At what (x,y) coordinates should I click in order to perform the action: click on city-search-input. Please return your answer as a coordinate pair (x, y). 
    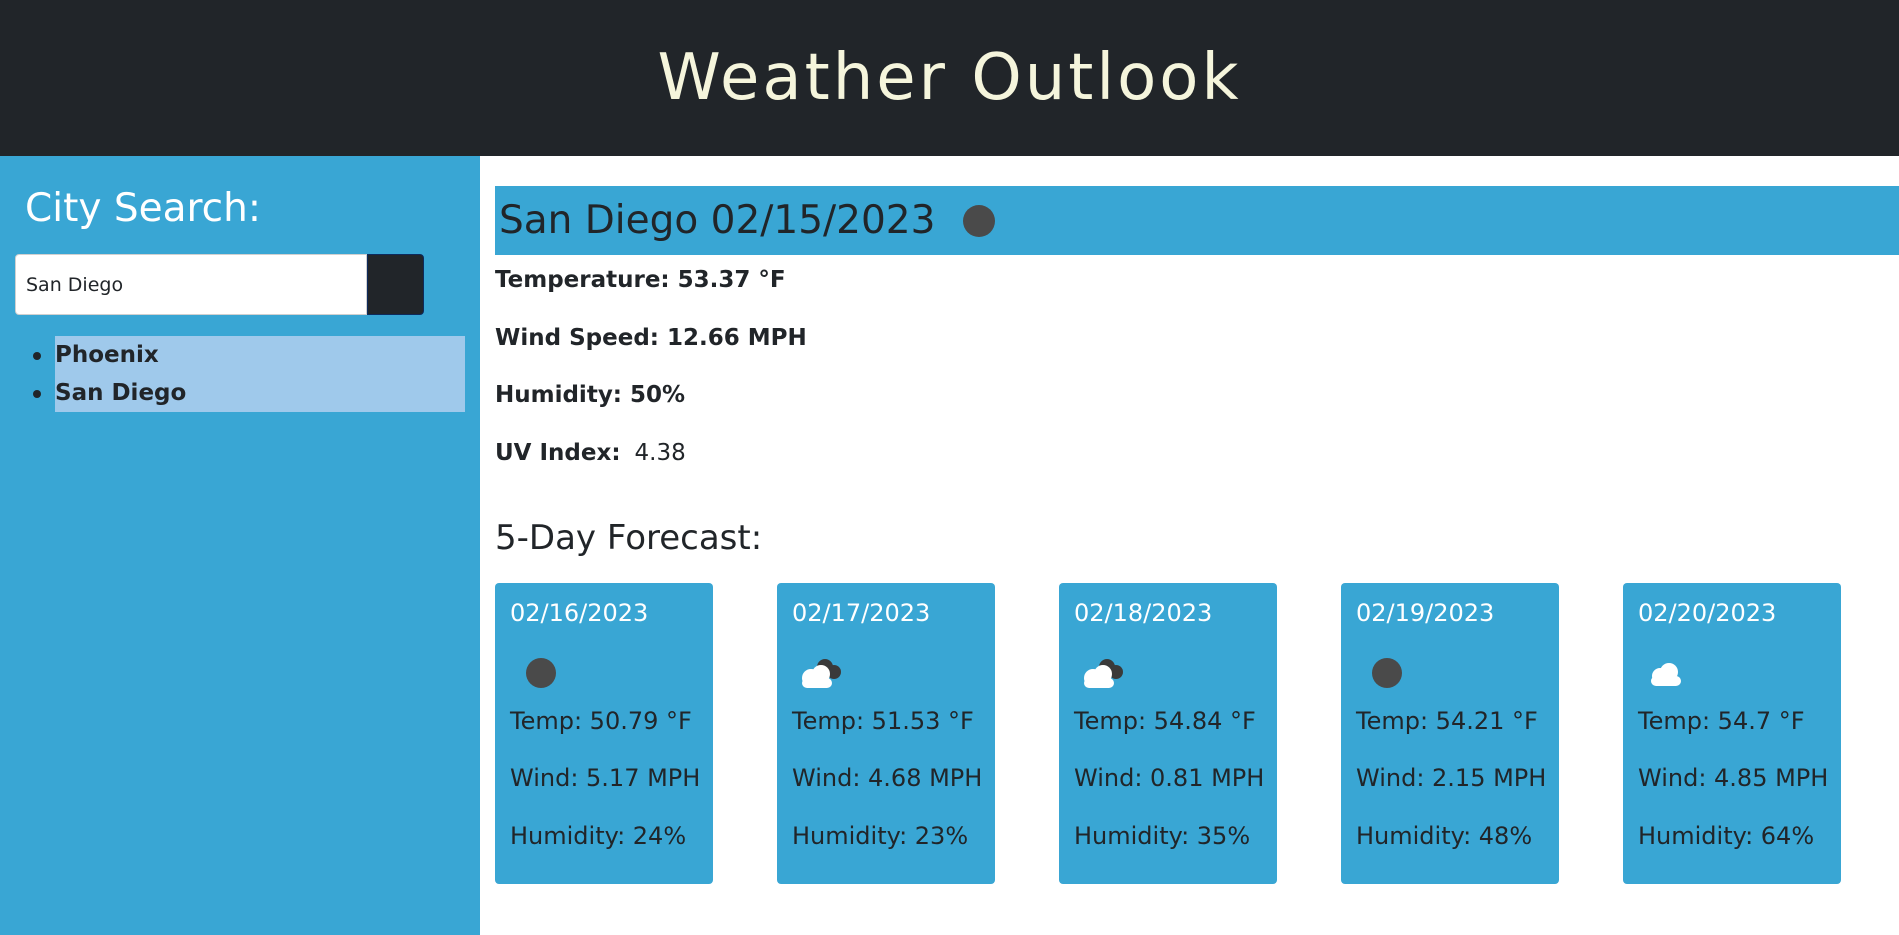
    Looking at the image, I should click on (191, 284).